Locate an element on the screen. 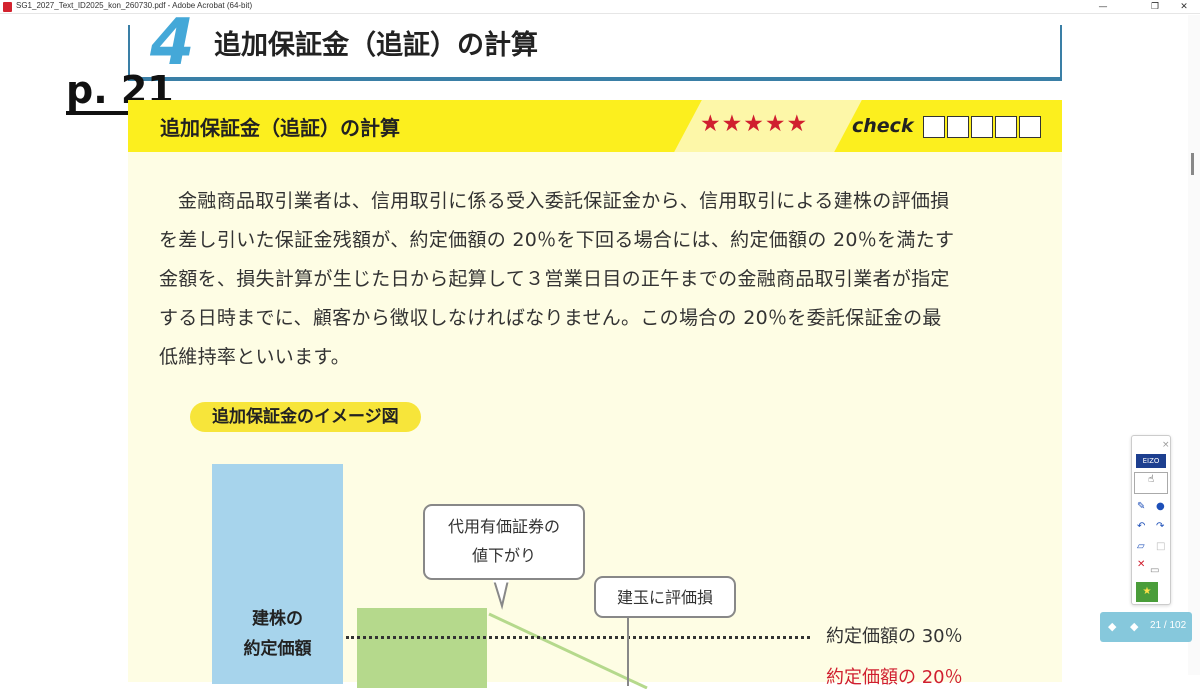 This screenshot has height=689, width=1200. stock-contract-label: 建株の 約定価額 is located at coordinates (277, 634).